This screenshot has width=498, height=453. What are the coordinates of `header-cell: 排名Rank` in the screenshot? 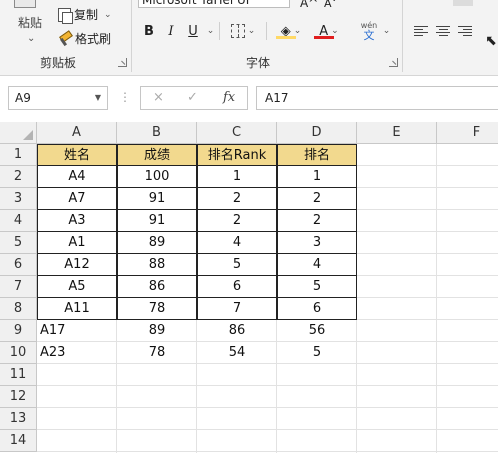 It's located at (237, 155).